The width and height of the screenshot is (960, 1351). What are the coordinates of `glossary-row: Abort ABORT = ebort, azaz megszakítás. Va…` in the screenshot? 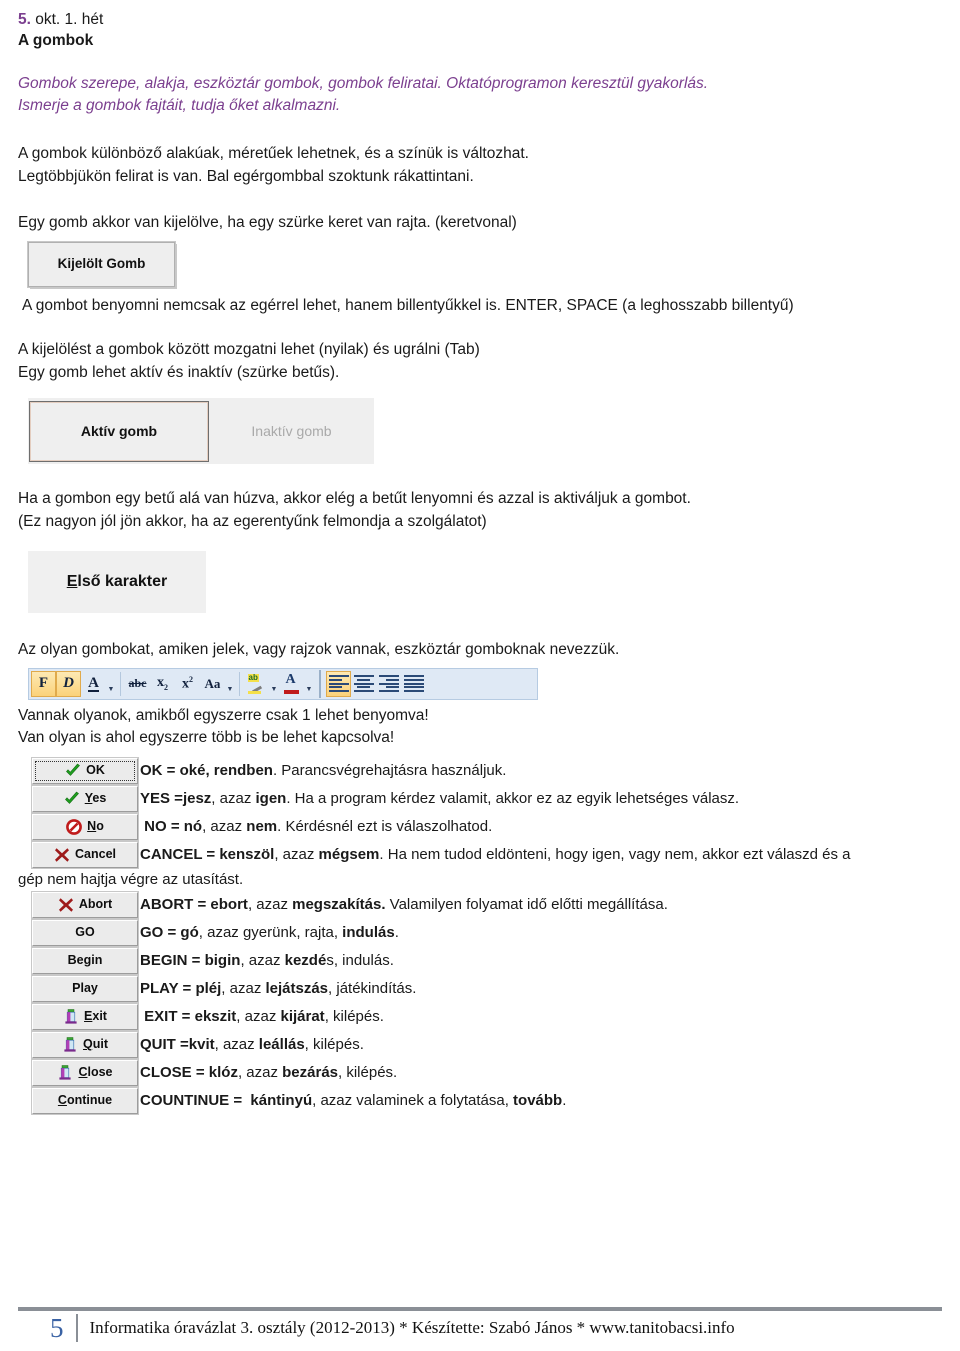 It's located at (477, 904).